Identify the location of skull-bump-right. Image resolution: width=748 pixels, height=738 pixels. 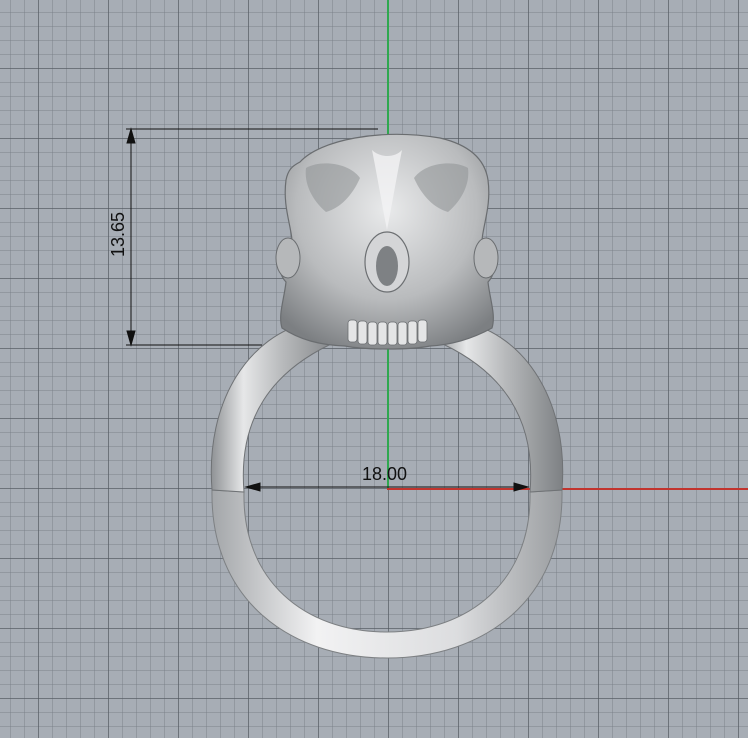
(486, 258).